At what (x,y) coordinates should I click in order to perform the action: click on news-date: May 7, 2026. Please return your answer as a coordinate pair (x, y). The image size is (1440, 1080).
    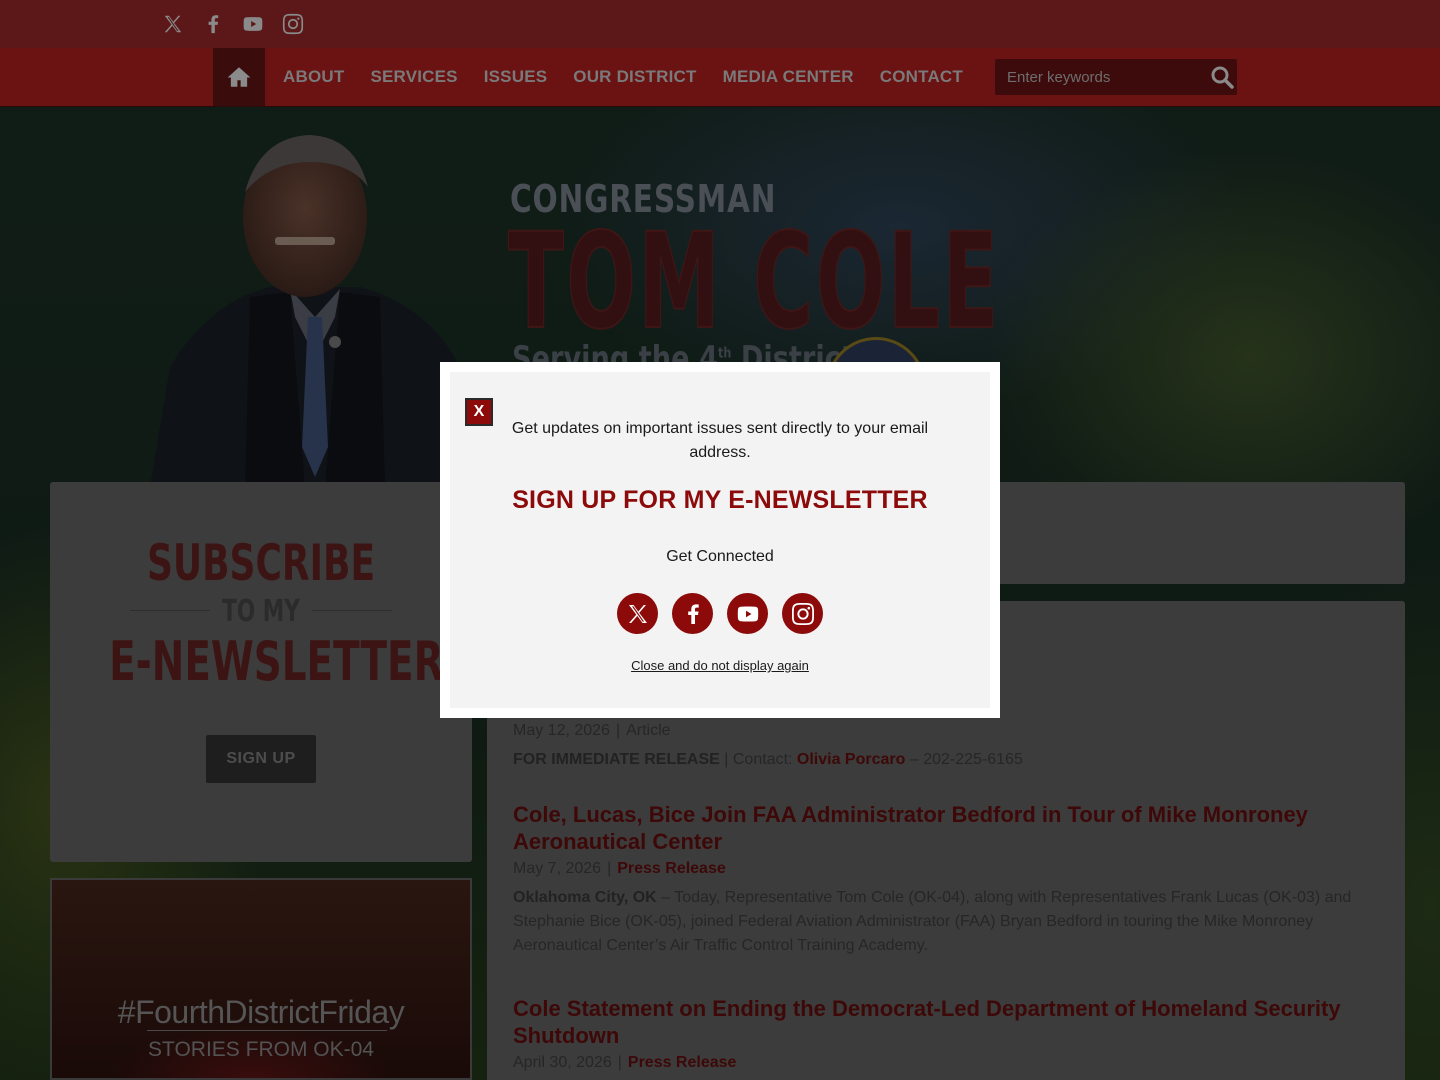
    Looking at the image, I should click on (557, 868).